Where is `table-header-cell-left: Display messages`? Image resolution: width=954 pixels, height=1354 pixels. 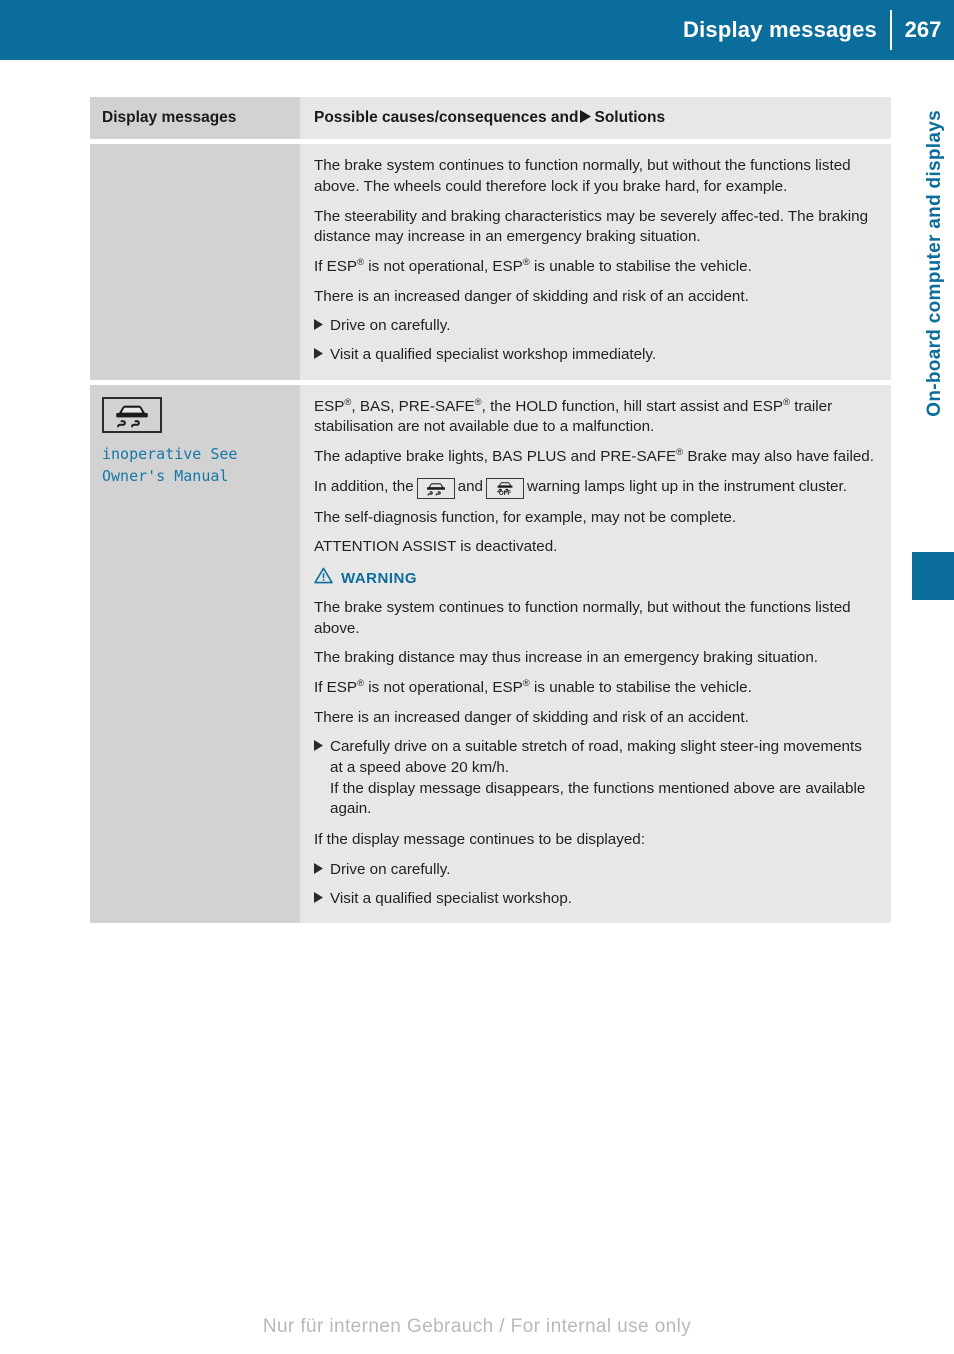 table-header-cell-left: Display messages is located at coordinates (195, 118).